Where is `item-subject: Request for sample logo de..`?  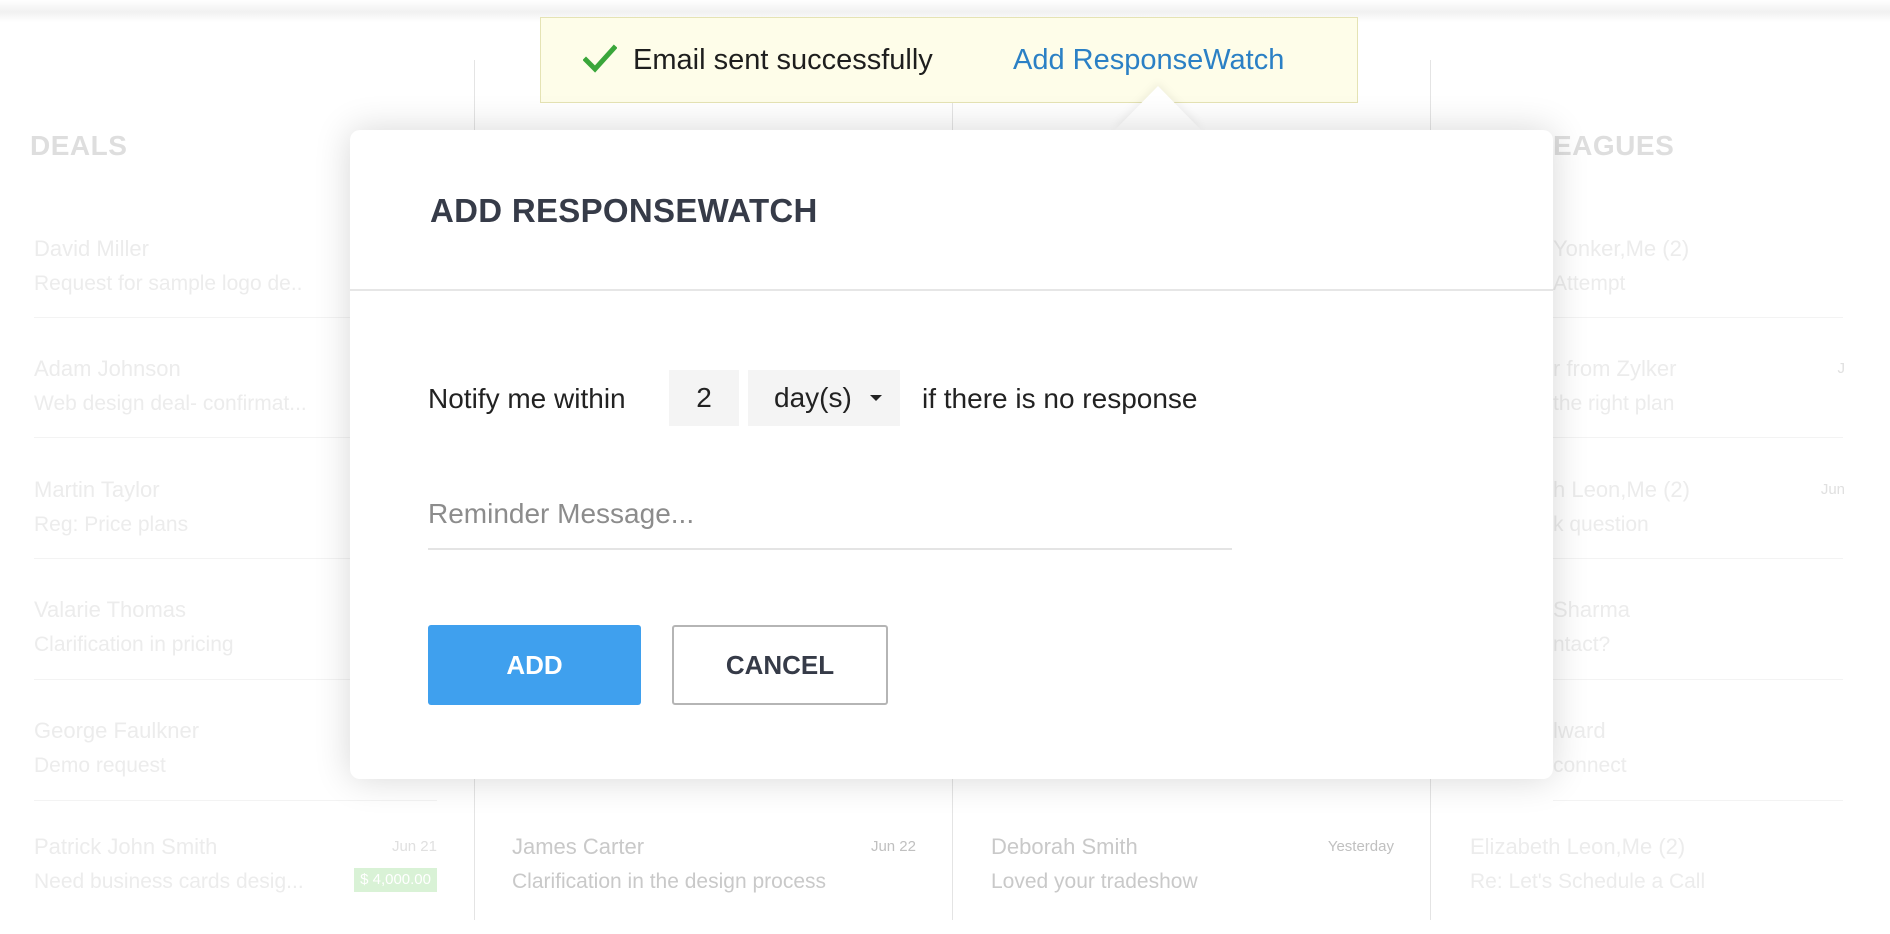 item-subject: Request for sample logo de.. is located at coordinates (168, 283).